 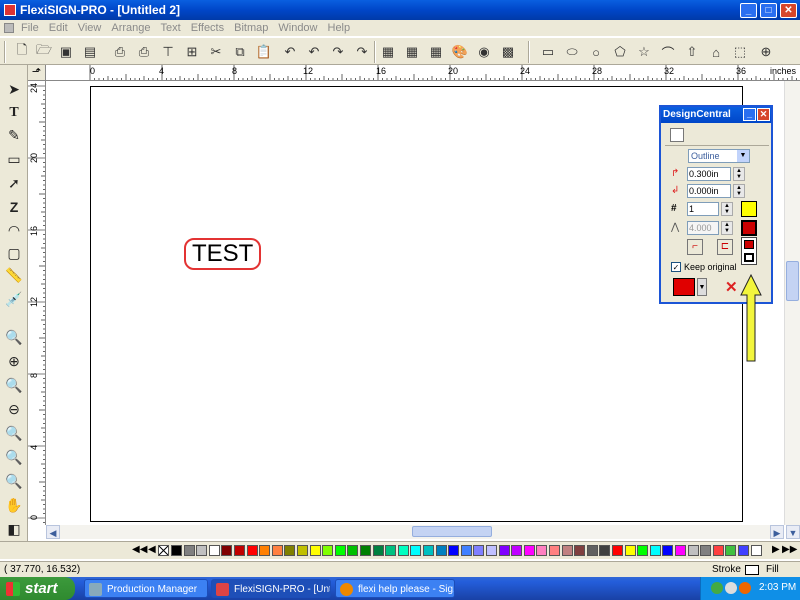 What do you see at coordinates (14, 207) in the screenshot?
I see `zigzag-tool-icon: Z` at bounding box center [14, 207].